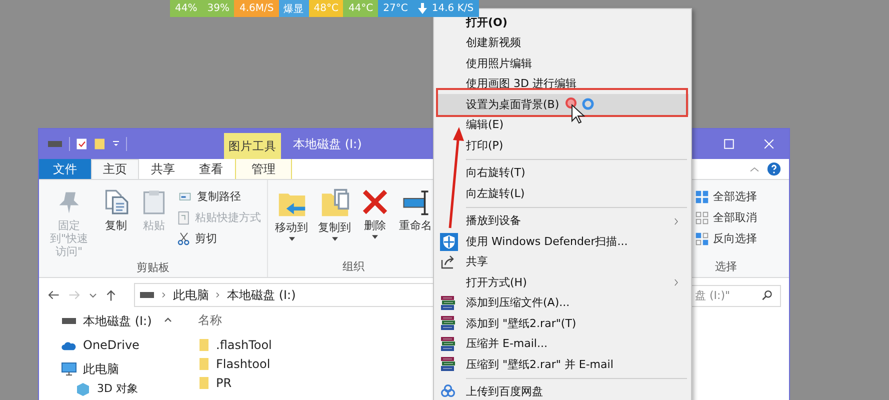 The height and width of the screenshot is (400, 889). Describe the element at coordinates (579, 114) in the screenshot. I see `cursor-icon` at that location.